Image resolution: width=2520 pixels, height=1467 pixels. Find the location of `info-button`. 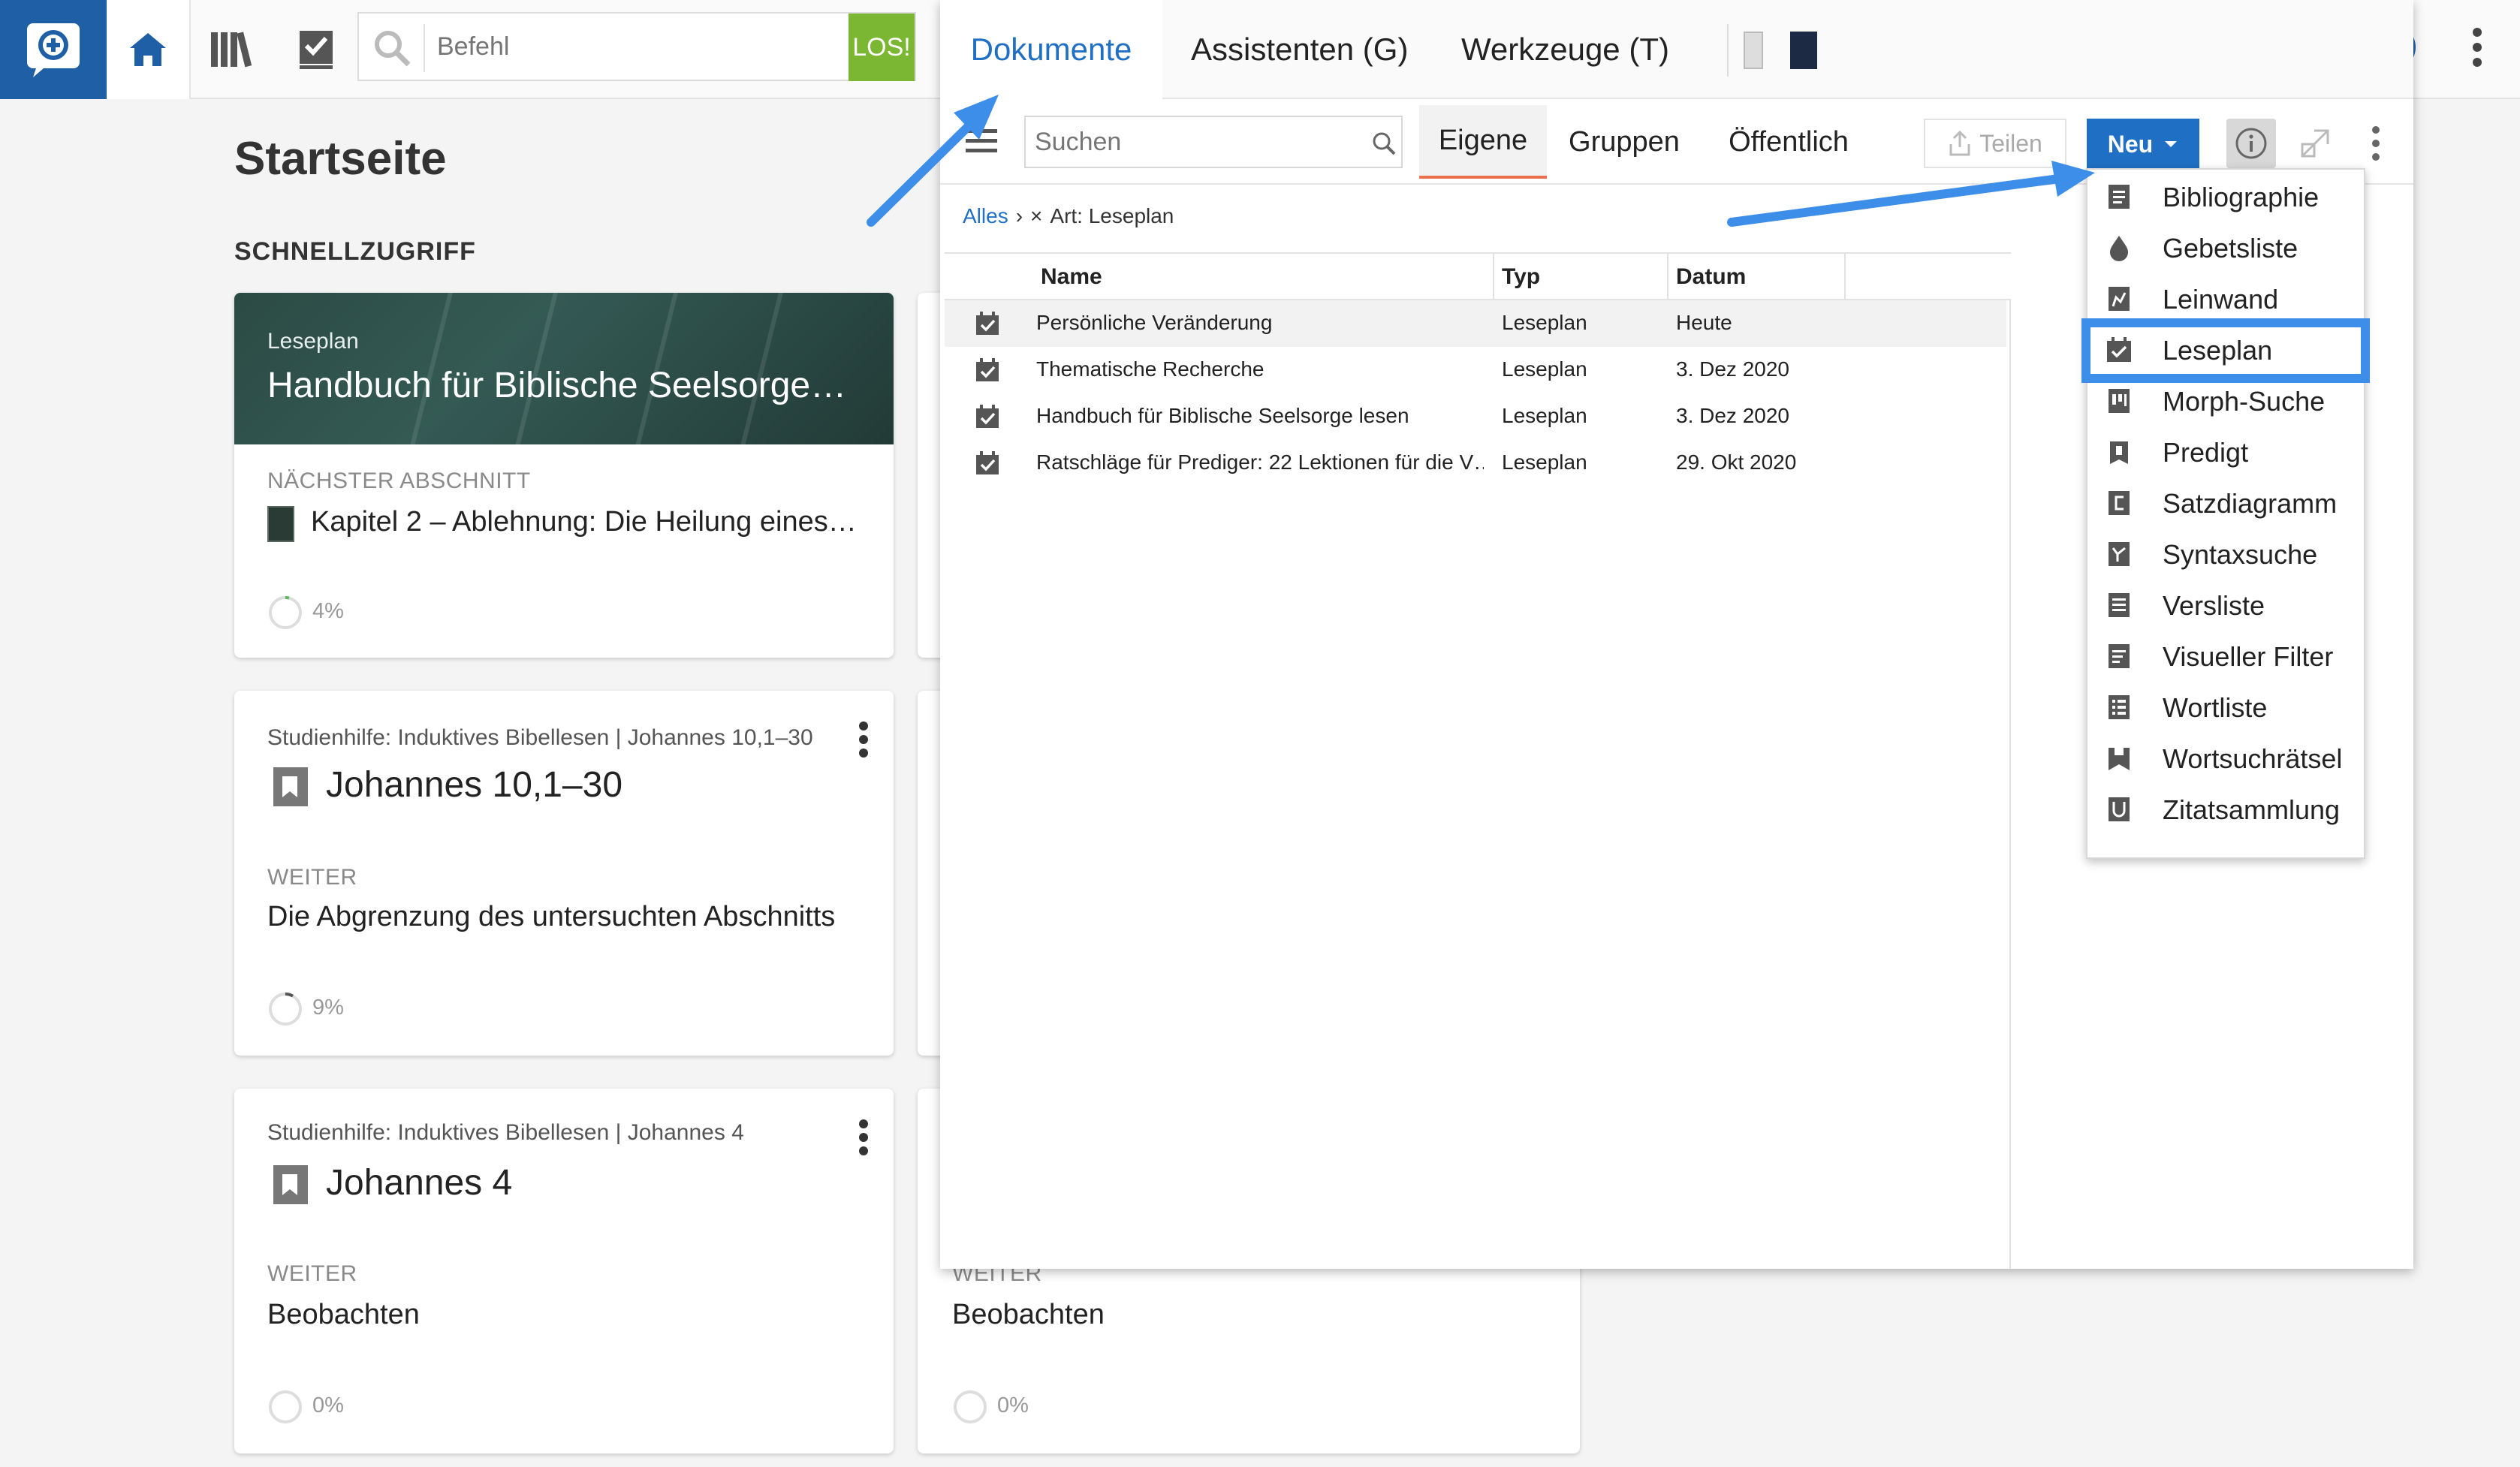

info-button is located at coordinates (2251, 144).